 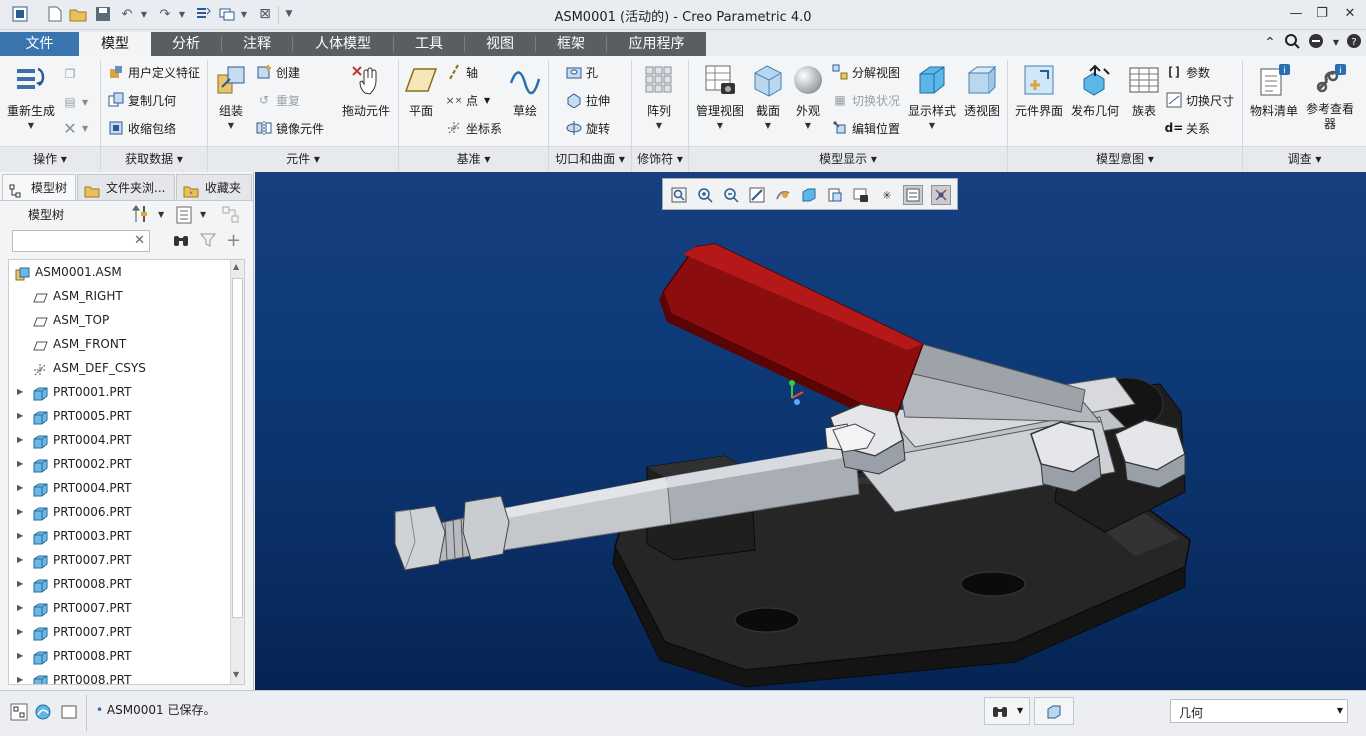 What do you see at coordinates (866, 100) in the screenshot?
I see `toggle-status-button: ▦ 切换状况` at bounding box center [866, 100].